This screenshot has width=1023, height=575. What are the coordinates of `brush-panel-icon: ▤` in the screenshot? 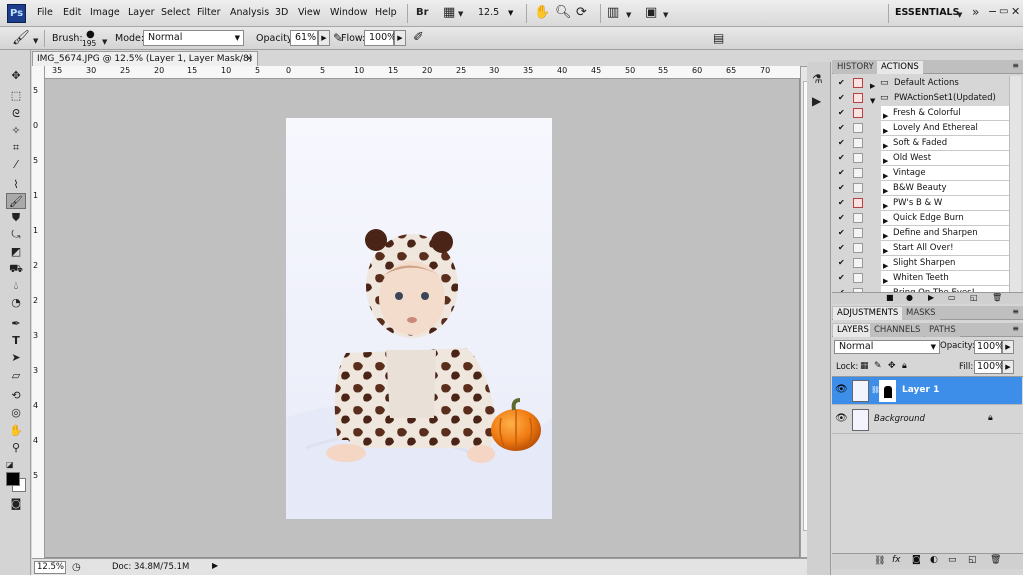 It's located at (718, 38).